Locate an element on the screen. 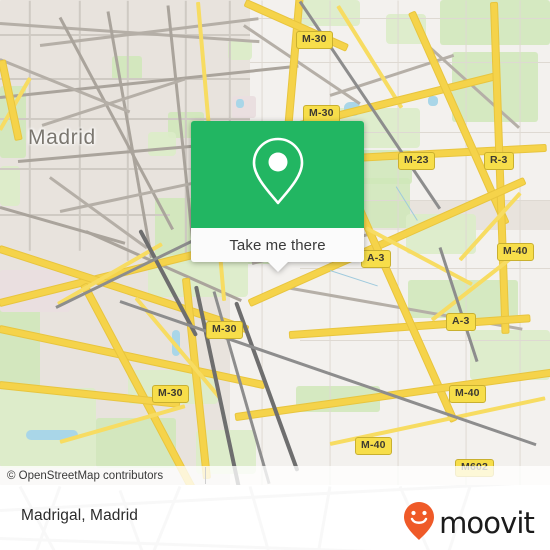  road-shield-r3: R-3 is located at coordinates (499, 161).